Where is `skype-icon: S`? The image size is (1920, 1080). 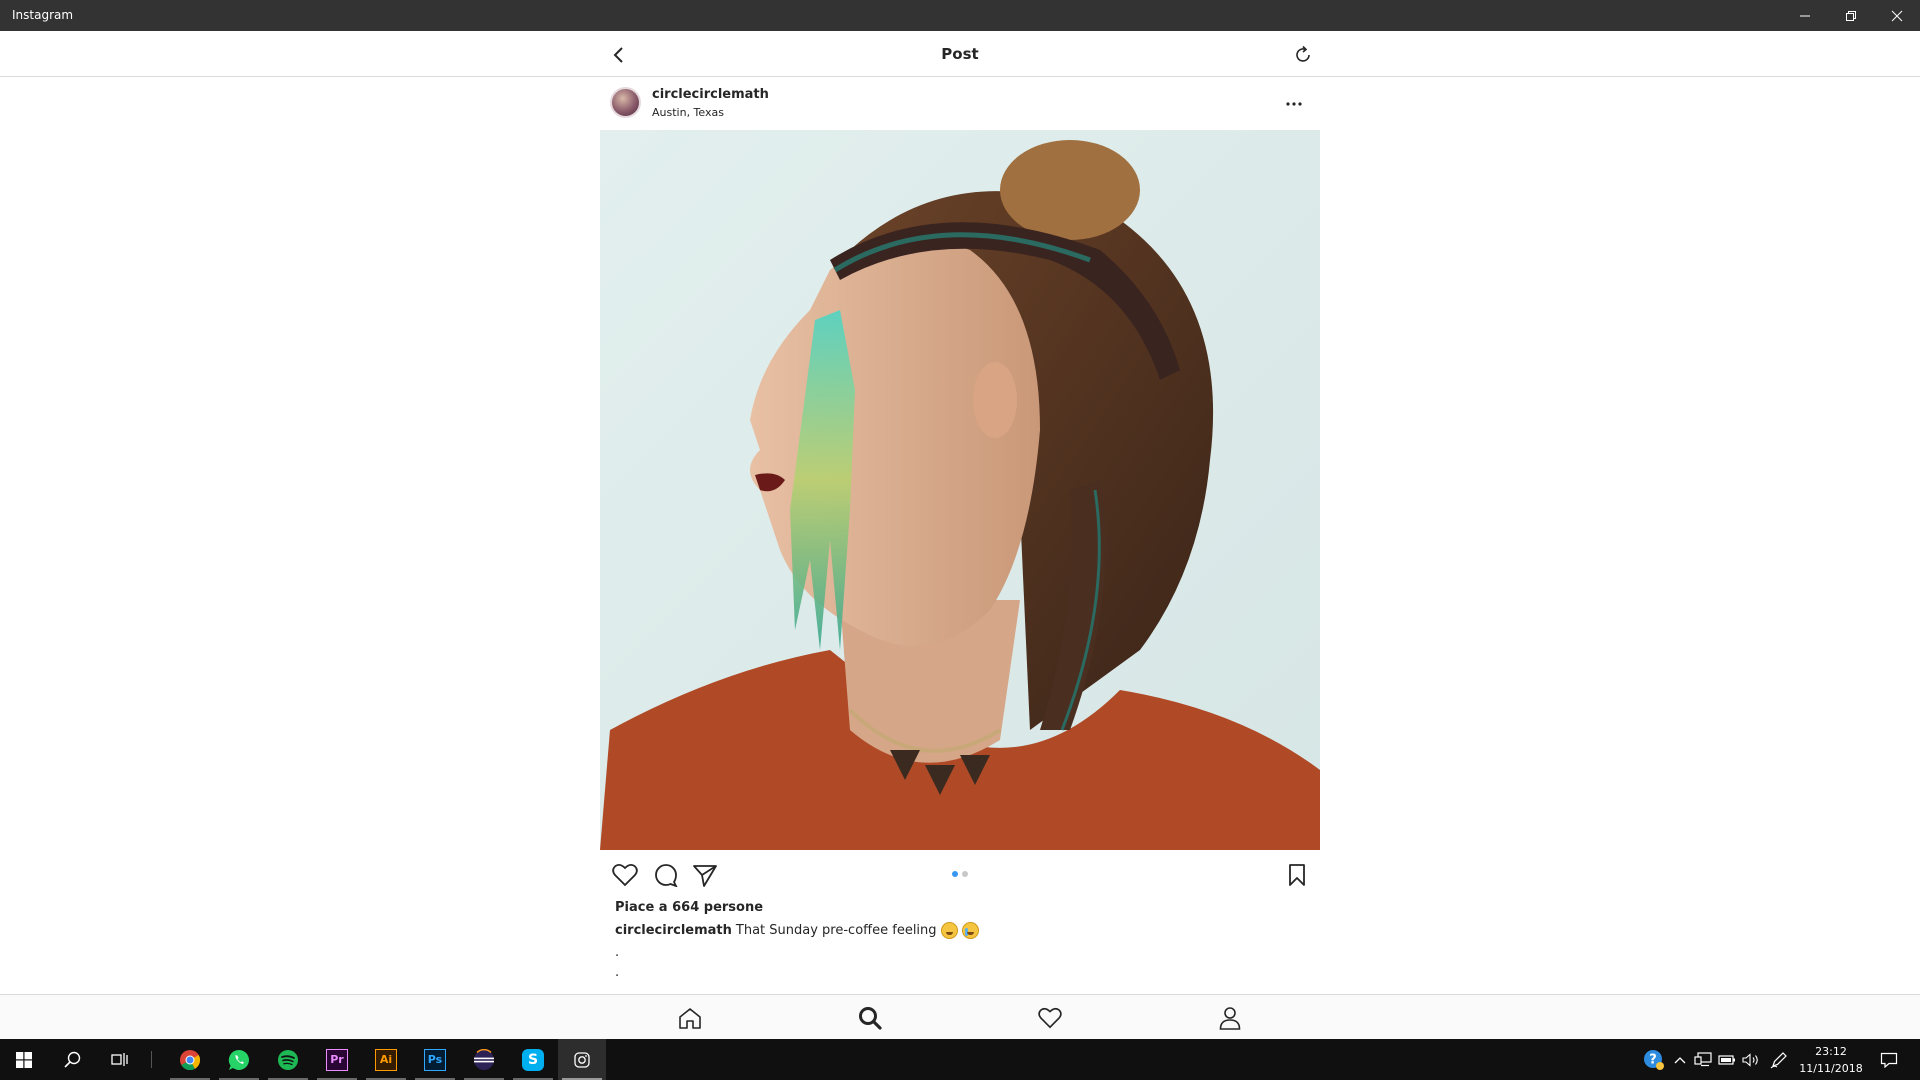 skype-icon: S is located at coordinates (533, 1059).